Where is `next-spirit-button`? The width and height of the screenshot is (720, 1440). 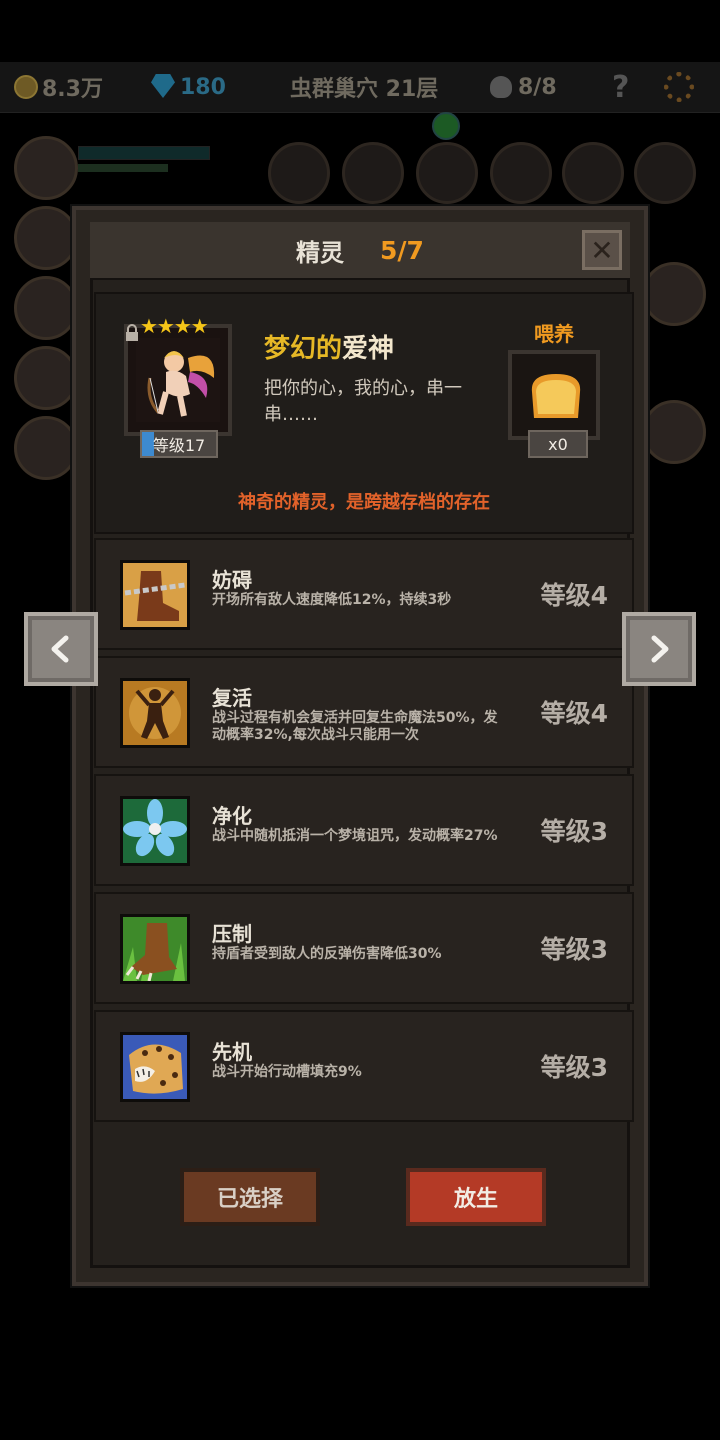
next-spirit-button is located at coordinates (659, 649).